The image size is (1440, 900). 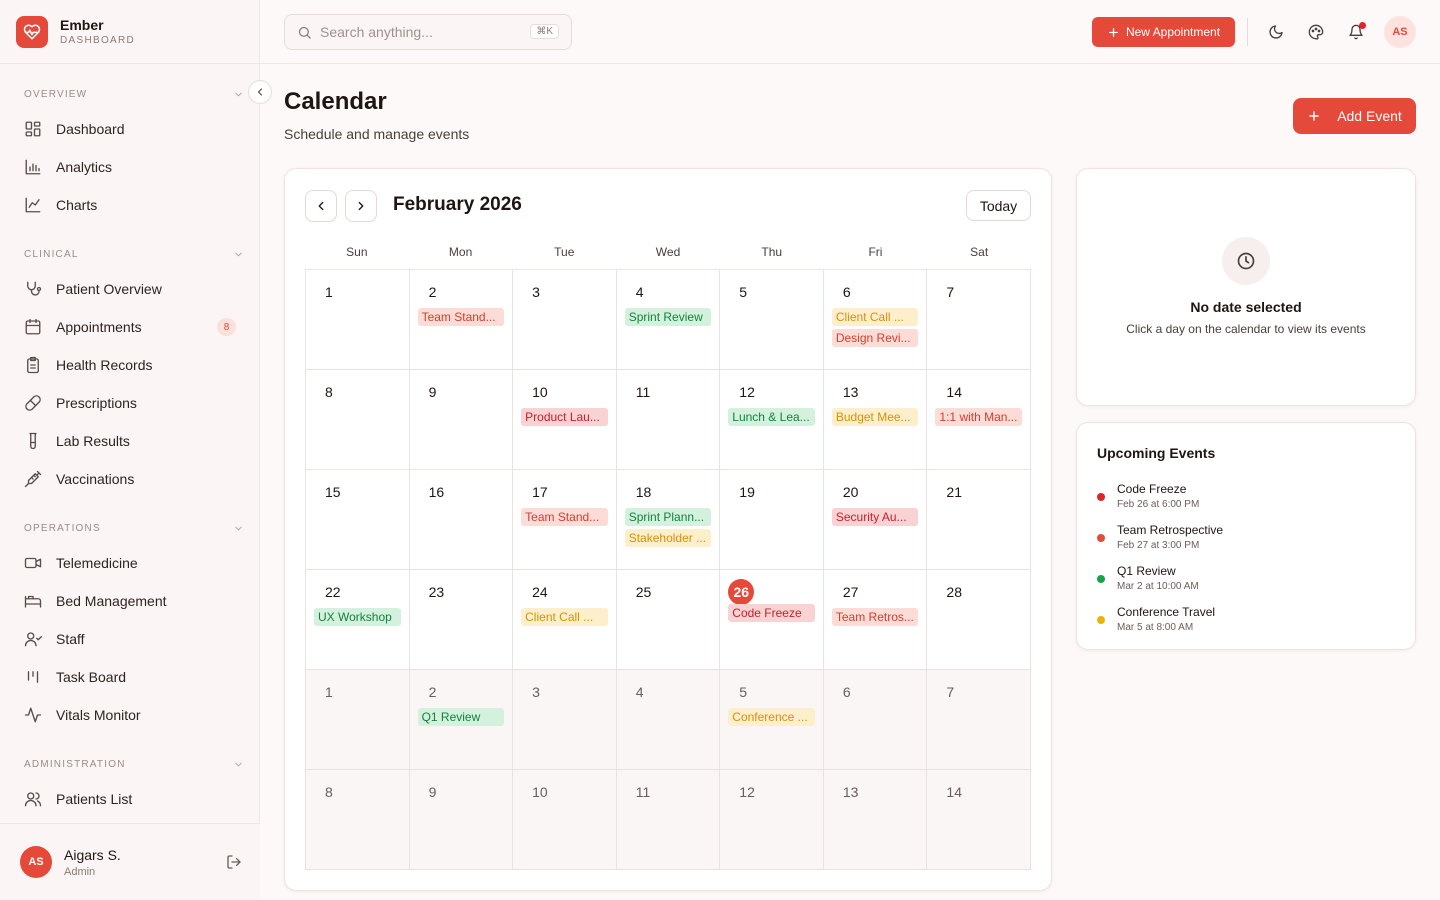 What do you see at coordinates (979, 520) in the screenshot?
I see `calendar-day-cell: 21` at bounding box center [979, 520].